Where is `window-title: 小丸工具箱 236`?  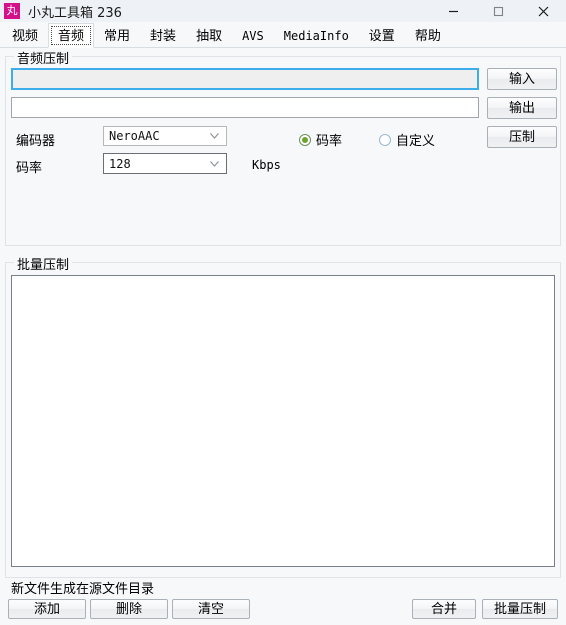 window-title: 小丸工具箱 236 is located at coordinates (75, 13).